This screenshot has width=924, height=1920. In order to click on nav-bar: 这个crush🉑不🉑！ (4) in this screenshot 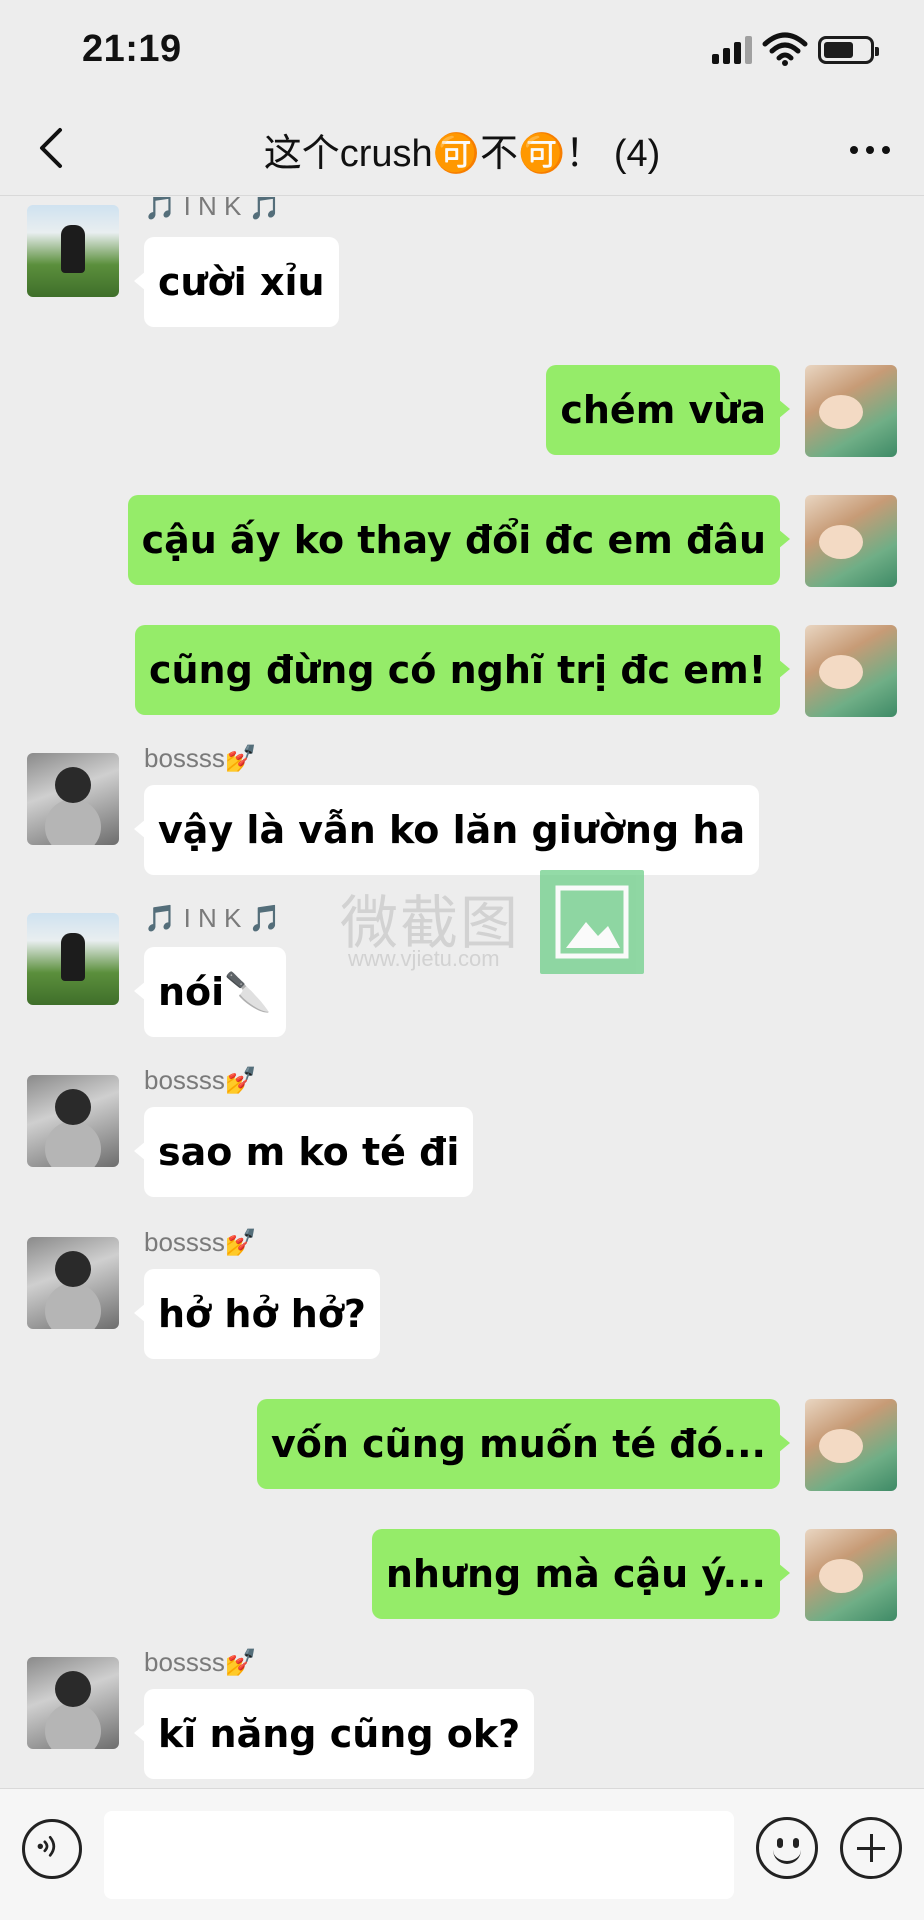, I will do `click(462, 148)`.